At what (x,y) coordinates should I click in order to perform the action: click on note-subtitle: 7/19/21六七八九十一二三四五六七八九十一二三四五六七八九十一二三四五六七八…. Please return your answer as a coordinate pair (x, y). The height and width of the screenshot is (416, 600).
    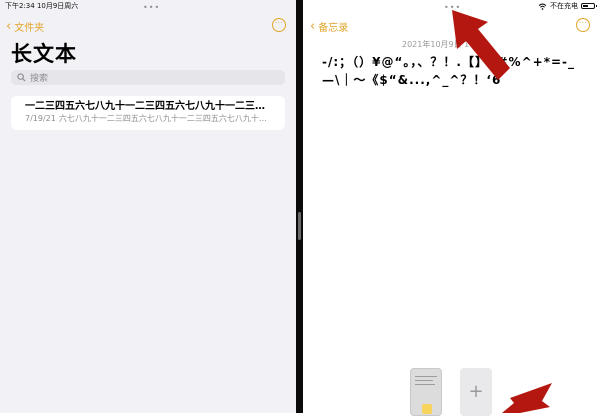
    Looking at the image, I should click on (148, 119).